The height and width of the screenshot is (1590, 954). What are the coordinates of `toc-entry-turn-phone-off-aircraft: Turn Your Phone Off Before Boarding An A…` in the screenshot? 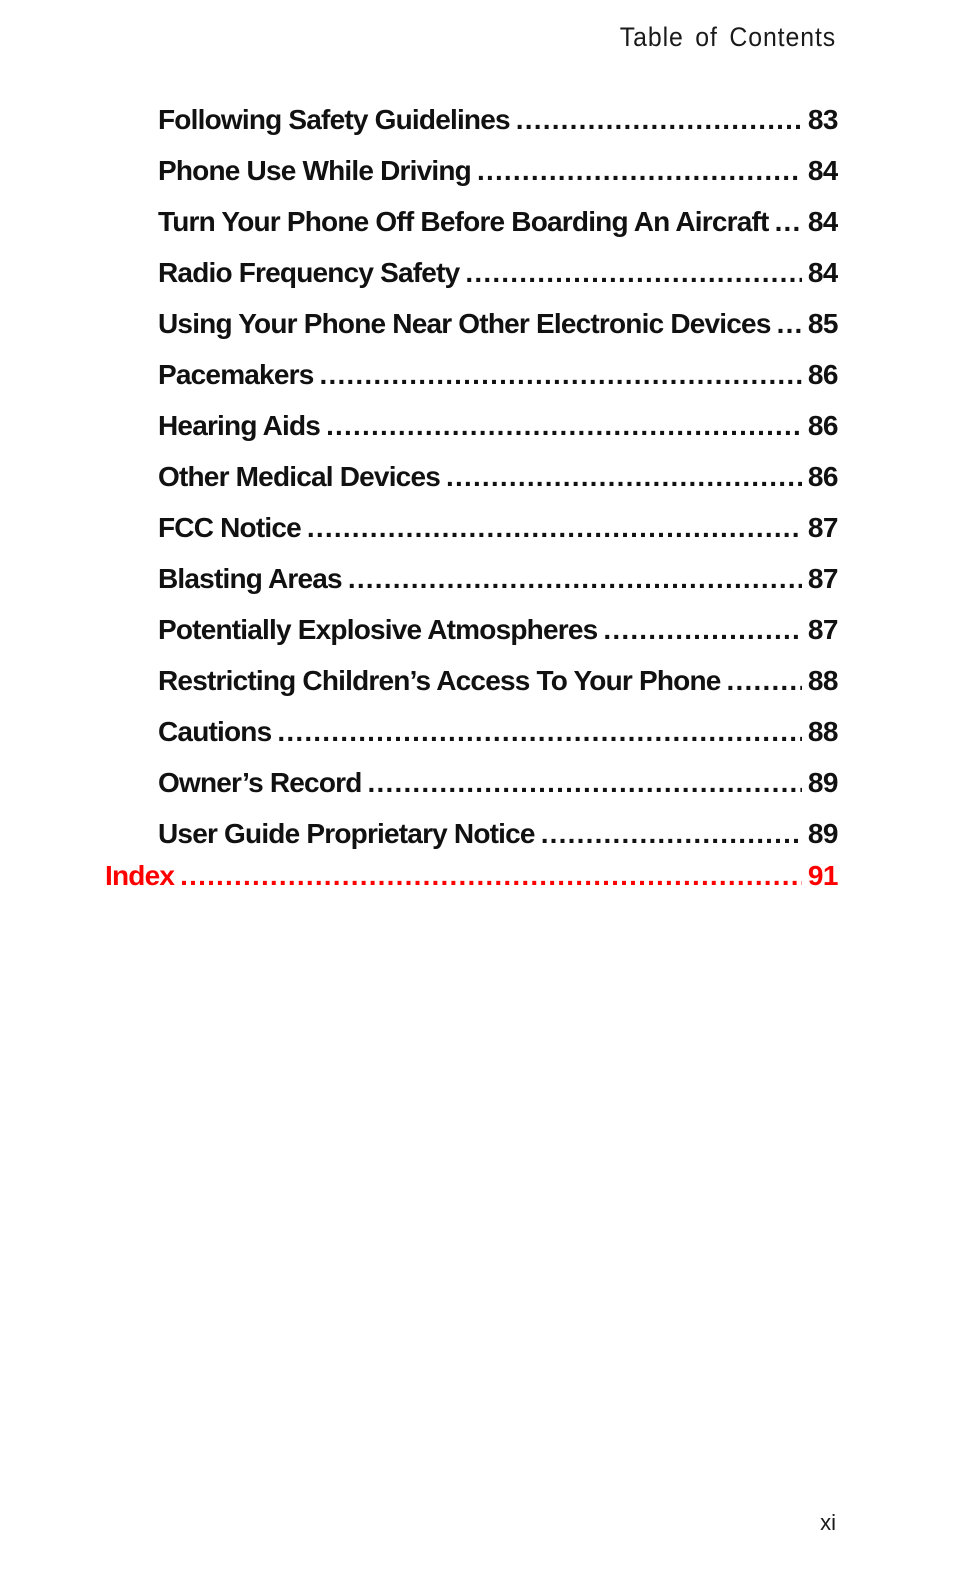 It's located at (498, 222).